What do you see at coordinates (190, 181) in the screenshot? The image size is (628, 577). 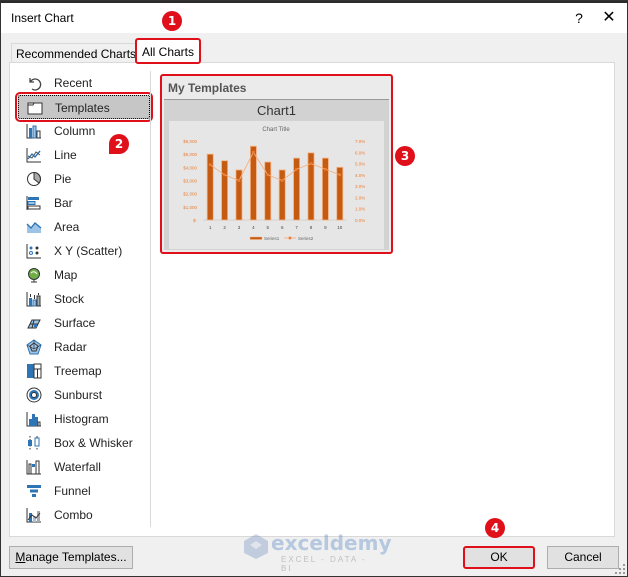 I see `y-left-tick-label: $3,000` at bounding box center [190, 181].